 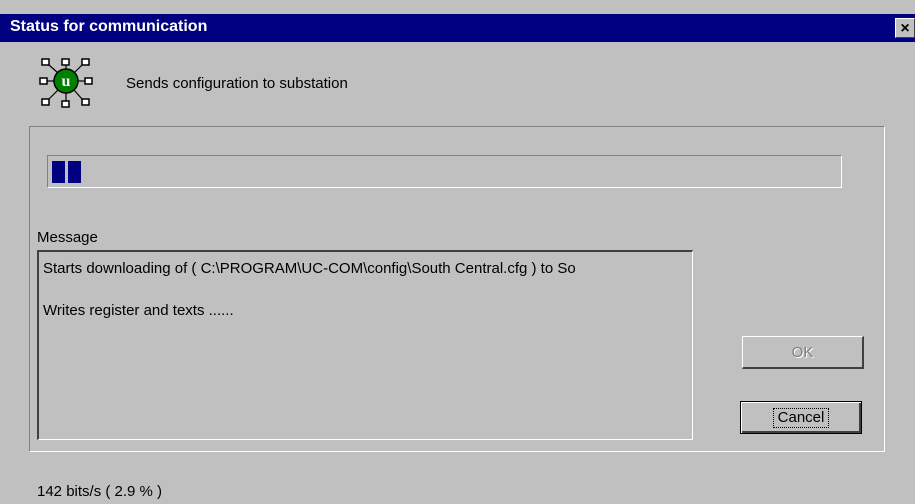 I want to click on title-bar: Status for communication ×, so click(x=457, y=28).